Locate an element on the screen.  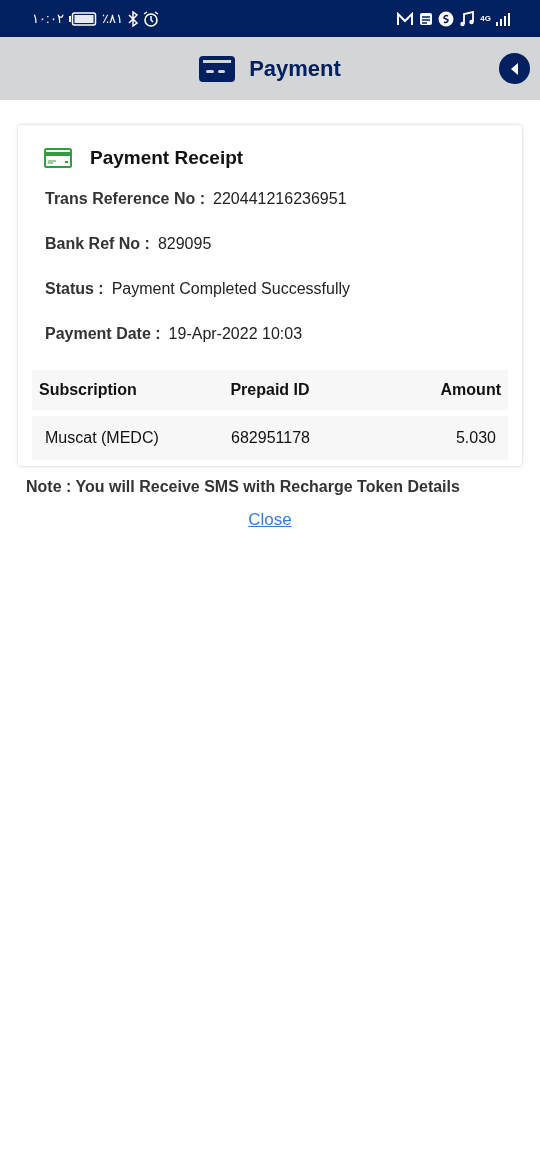
message-icon is located at coordinates (426, 18).